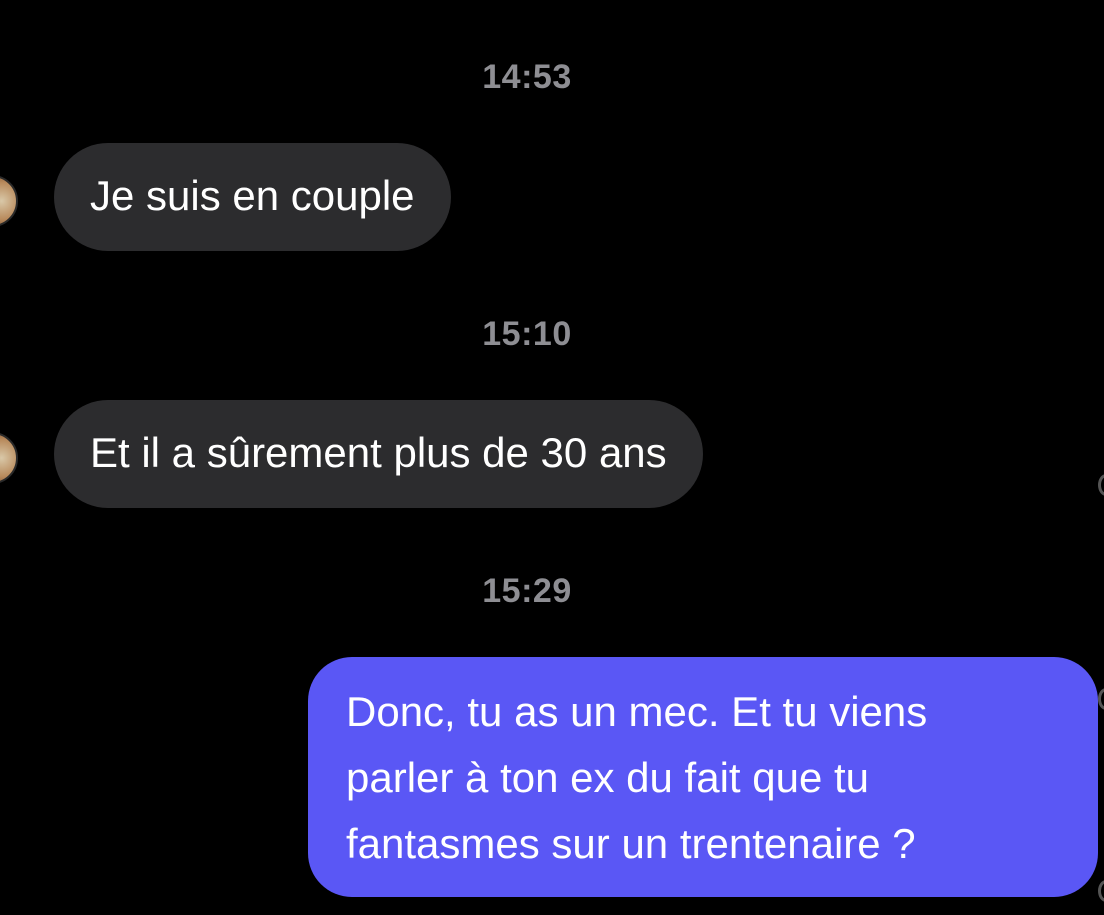 This screenshot has height=915, width=1104. Describe the element at coordinates (527, 591) in the screenshot. I see `timestamp: 15:29` at that location.